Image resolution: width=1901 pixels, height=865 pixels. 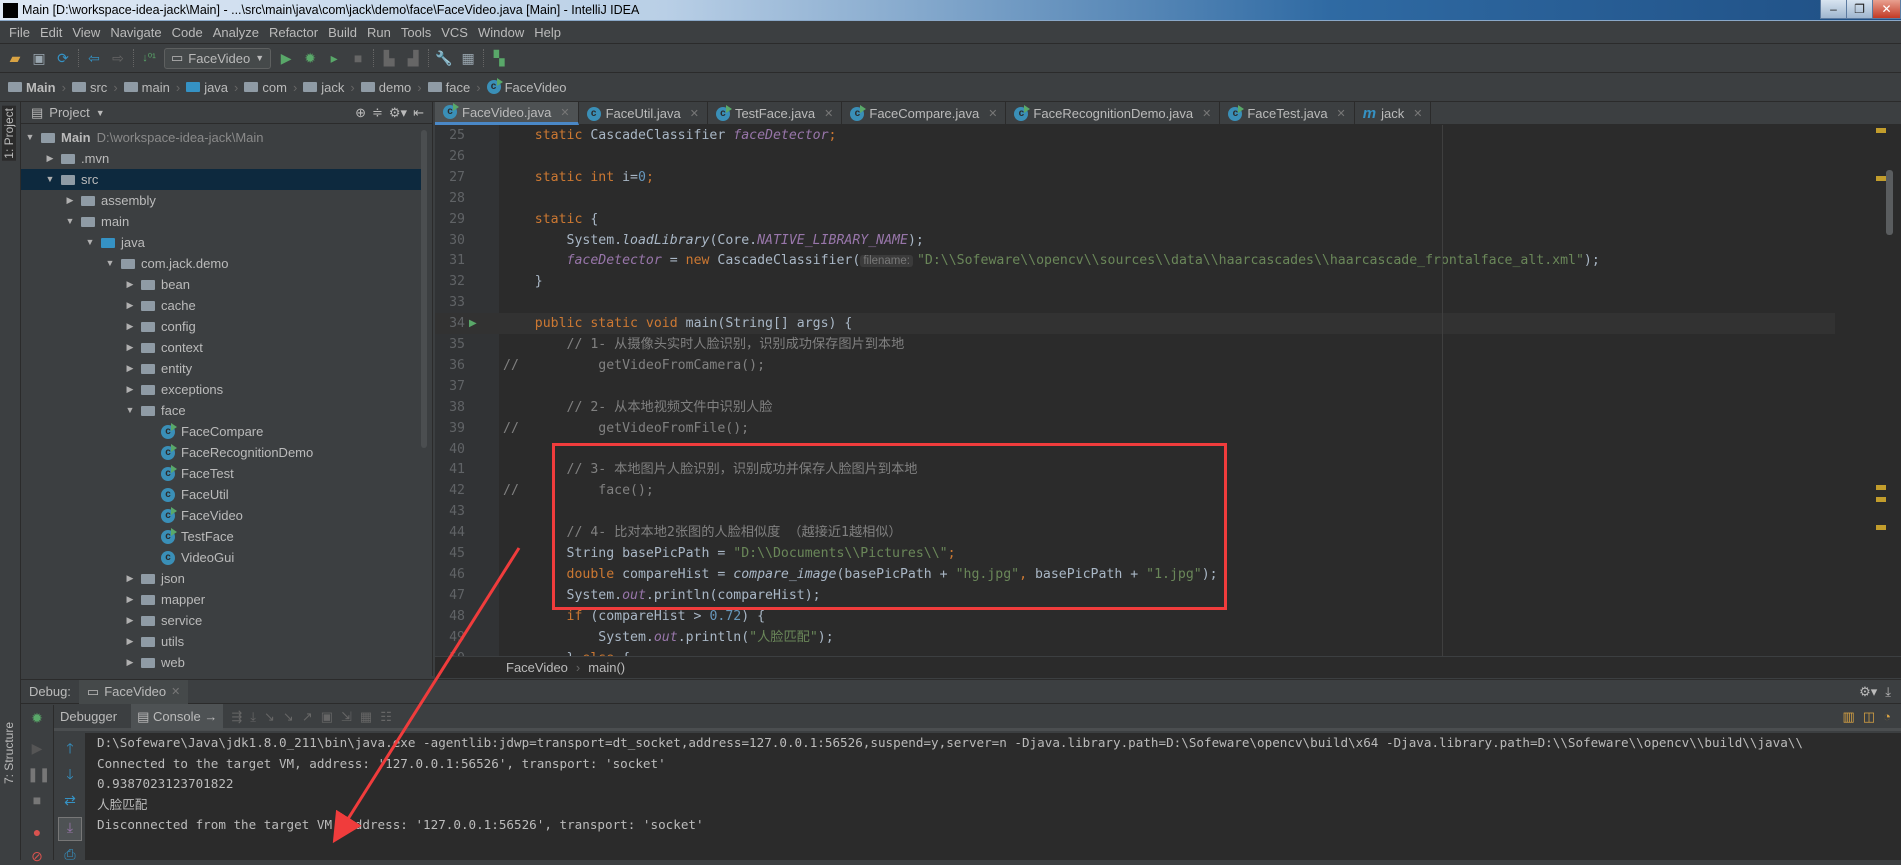 What do you see at coordinates (334, 58) in the screenshot?
I see `coverage-icon: ▸` at bounding box center [334, 58].